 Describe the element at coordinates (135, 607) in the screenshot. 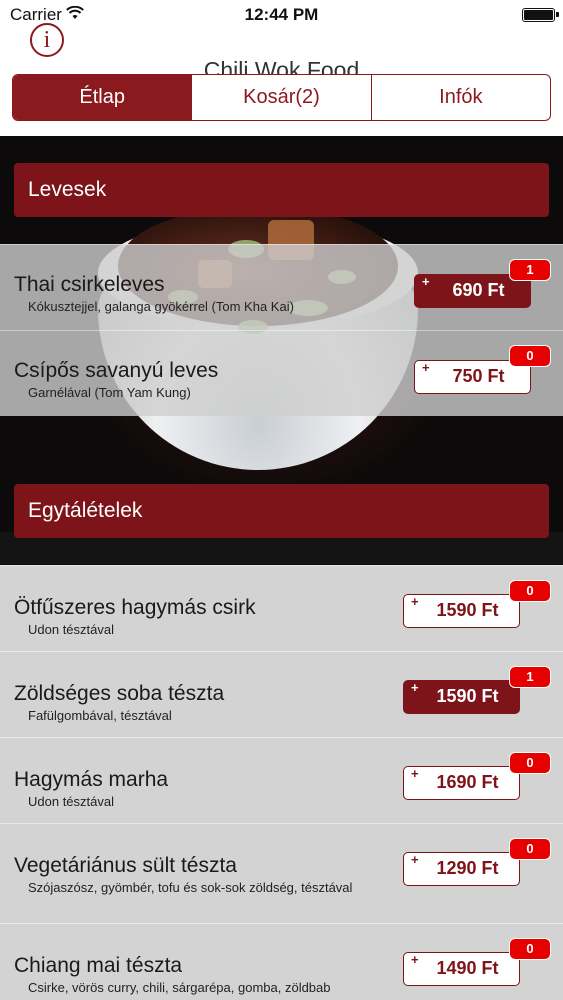

I see `item-name: Ötfűszeres hagymás csirk` at that location.